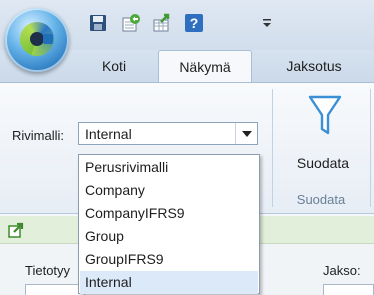  What do you see at coordinates (168, 133) in the screenshot?
I see `row-model-combobox: Internal` at bounding box center [168, 133].